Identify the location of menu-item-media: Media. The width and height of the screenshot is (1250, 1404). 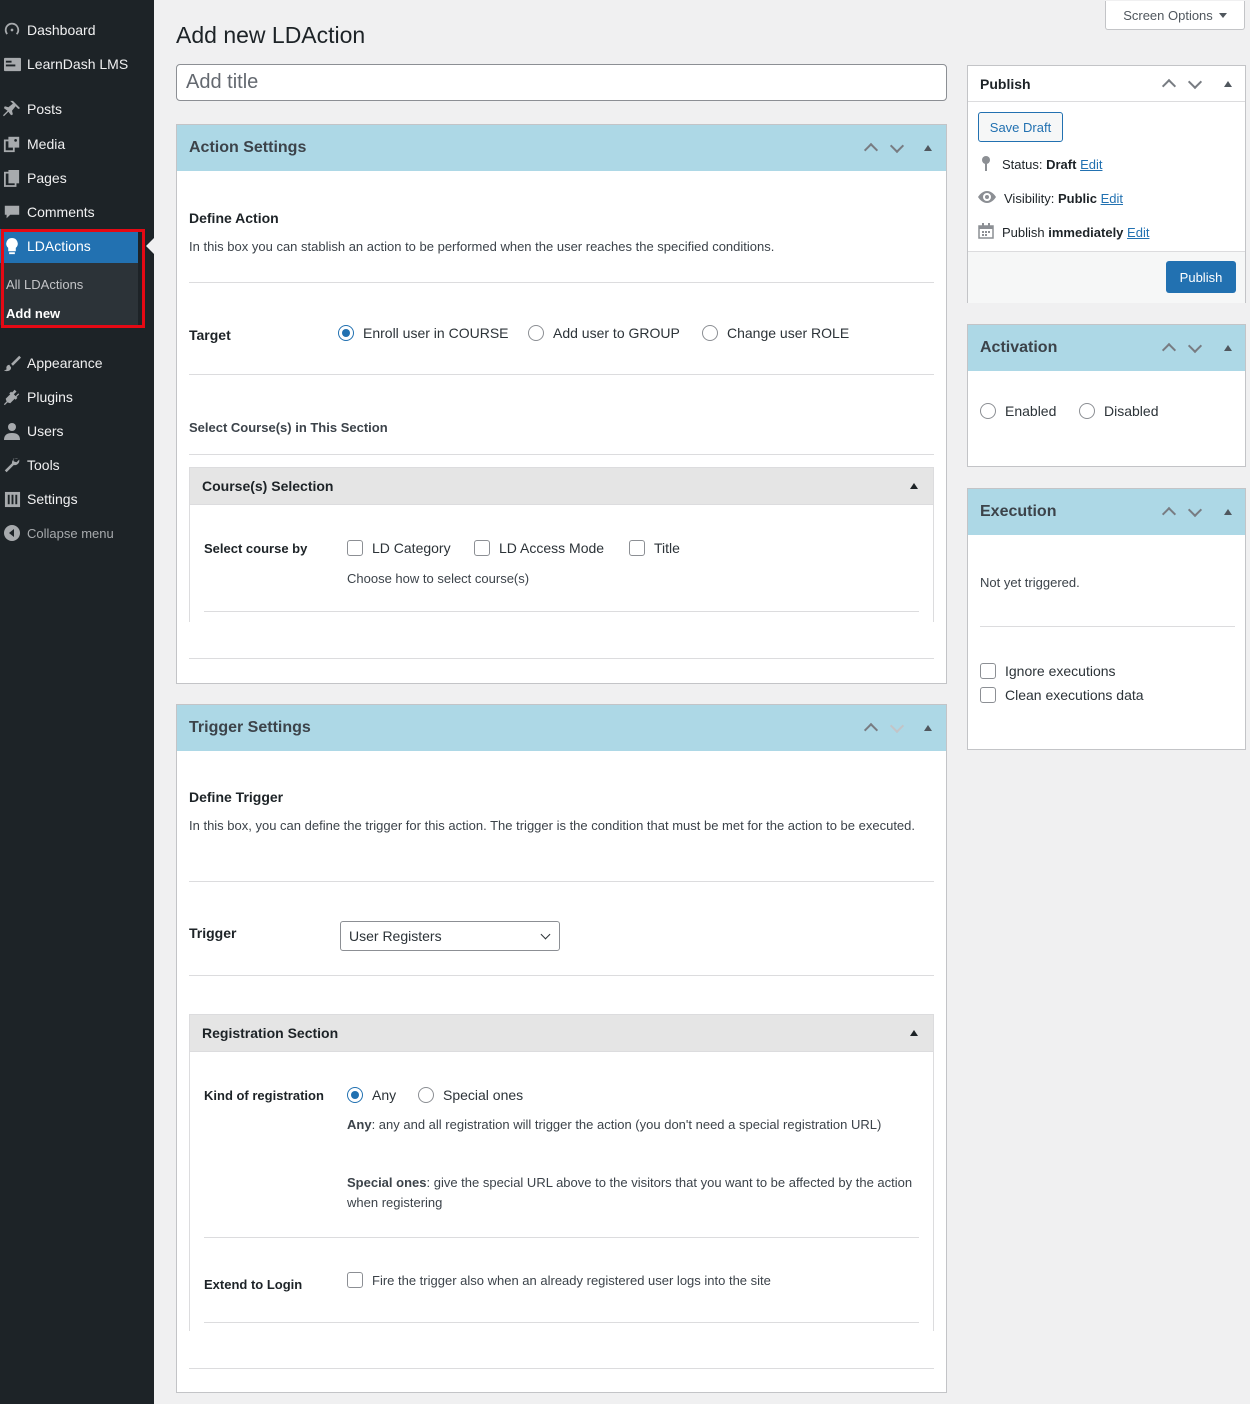
(77, 144).